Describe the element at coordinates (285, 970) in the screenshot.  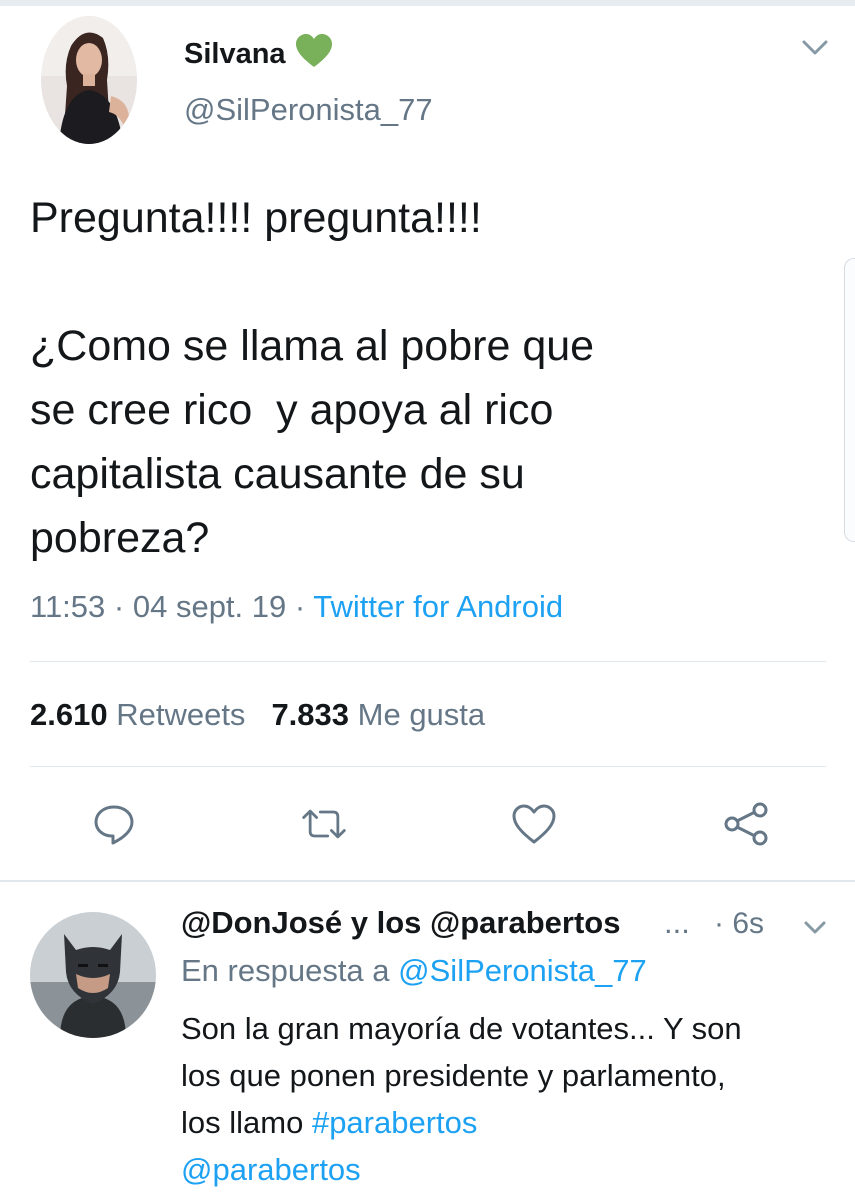
I see `in-reply-prefix: En respuesta a` at that location.